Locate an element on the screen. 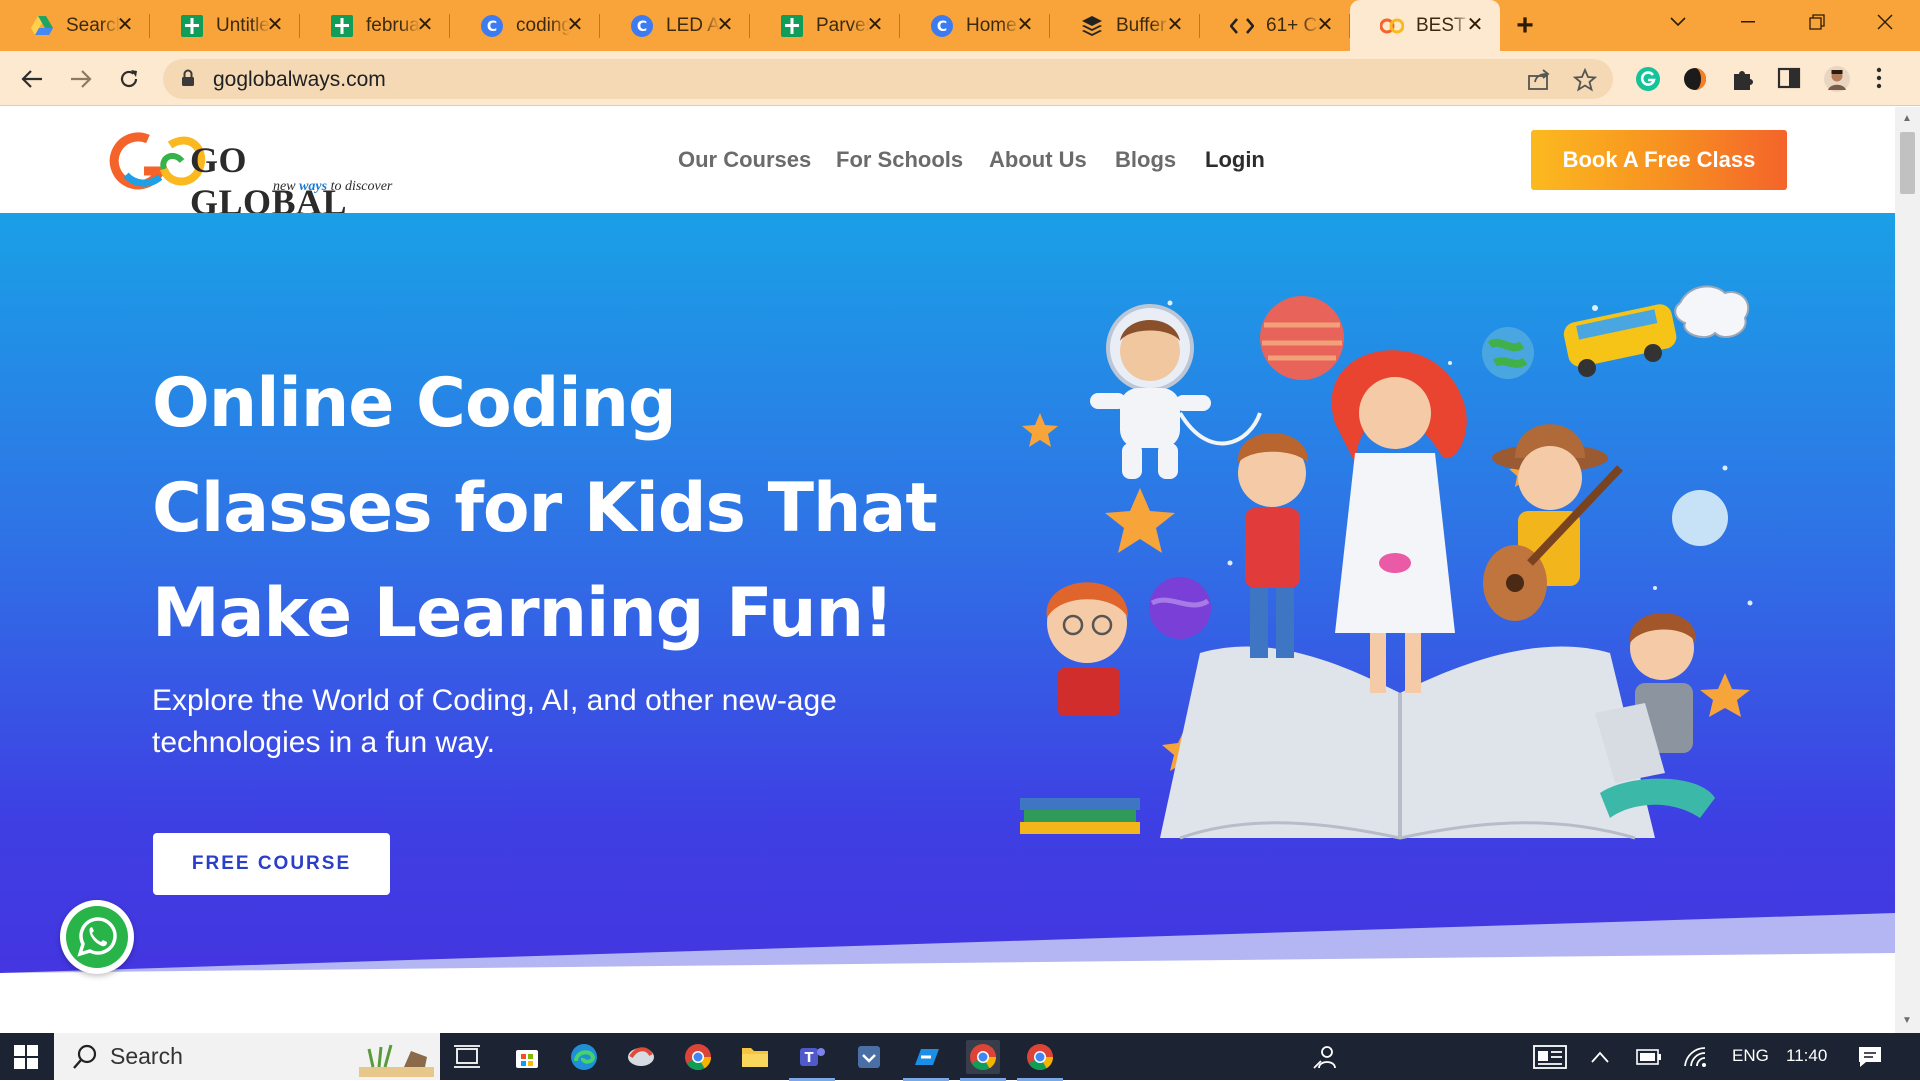  taskbar-search-box: Search is located at coordinates (247, 1056).